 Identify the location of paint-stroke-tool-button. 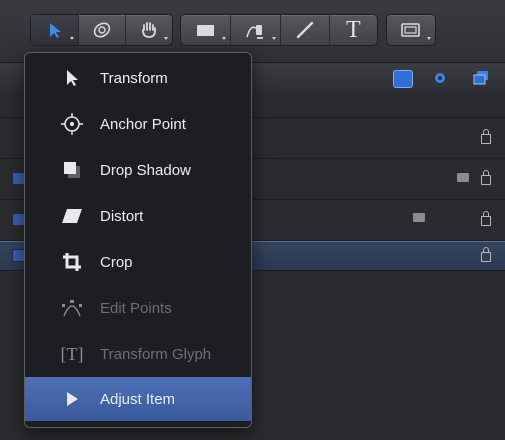
(305, 30).